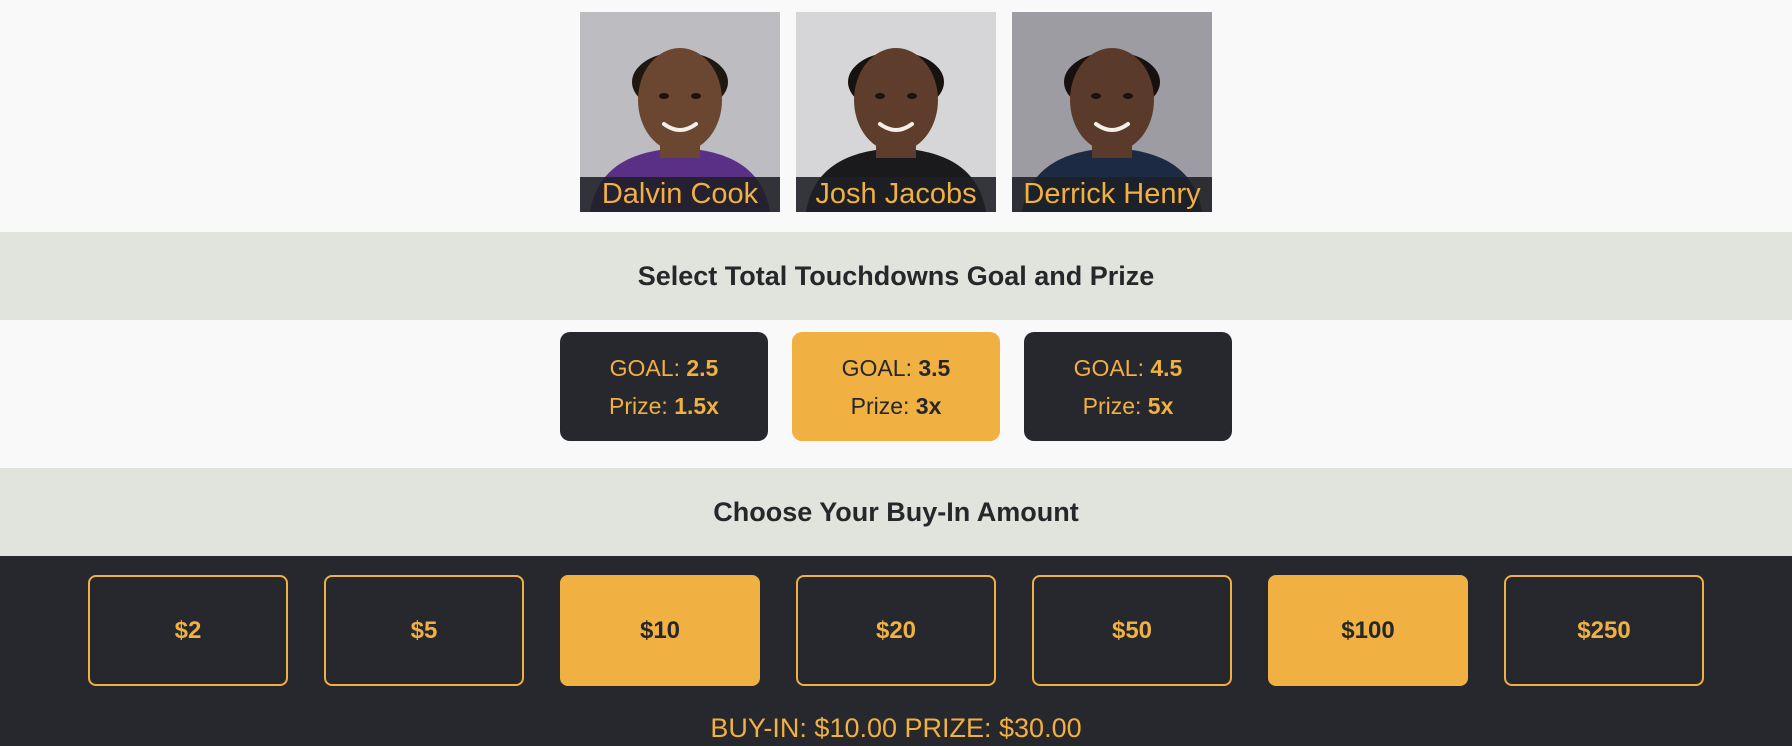 The image size is (1792, 746). Describe the element at coordinates (702, 367) in the screenshot. I see `goal-value: 2.5` at that location.